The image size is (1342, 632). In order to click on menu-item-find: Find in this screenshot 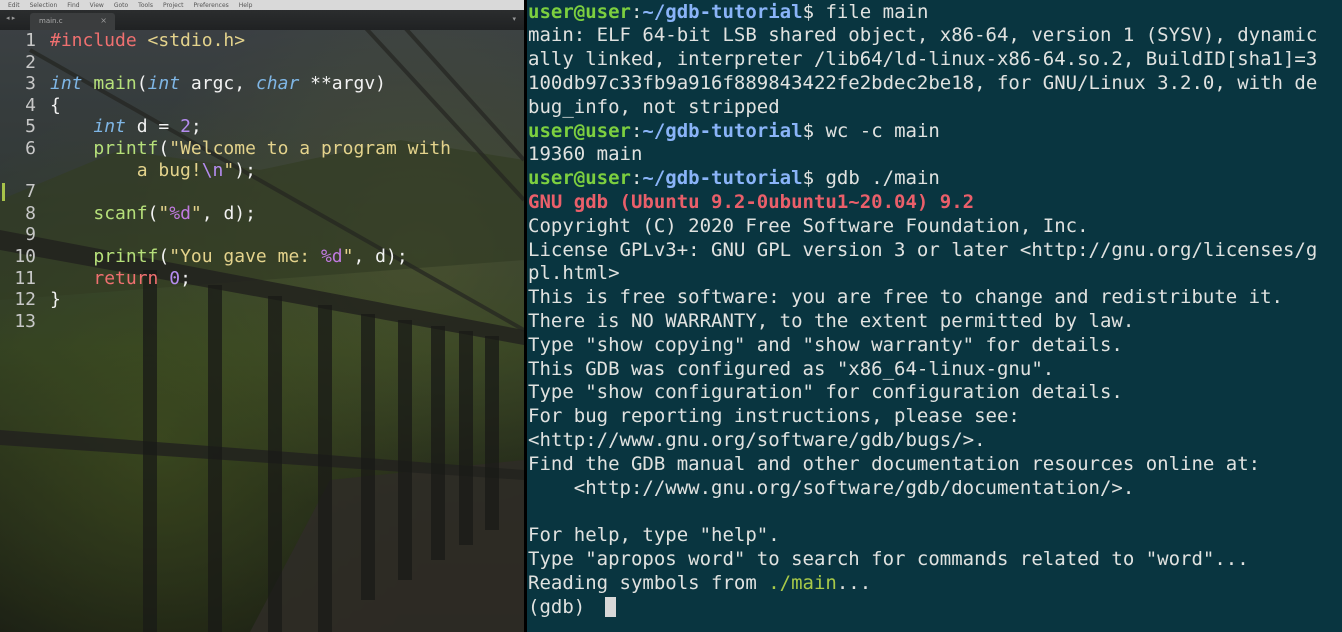, I will do `click(73, 5)`.